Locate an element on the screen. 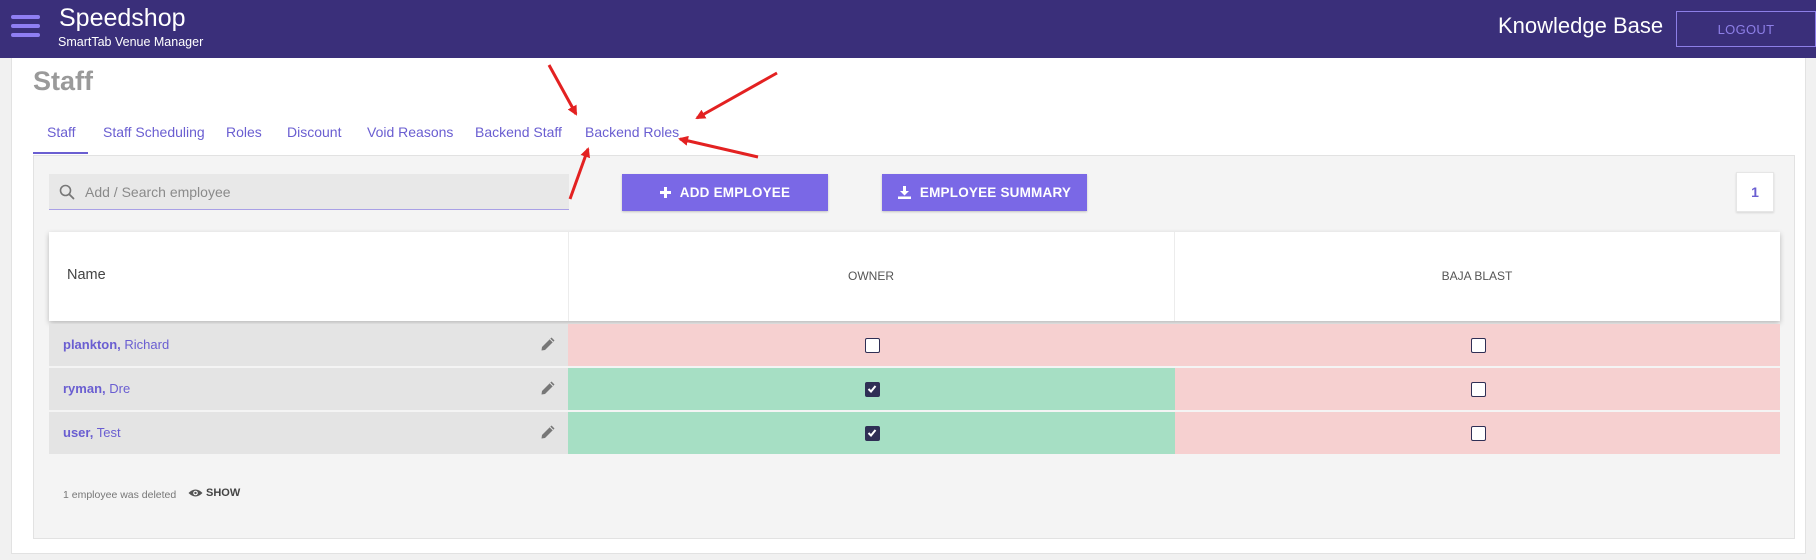 The height and width of the screenshot is (560, 1816). table-row: plankton, Richard is located at coordinates (308, 345).